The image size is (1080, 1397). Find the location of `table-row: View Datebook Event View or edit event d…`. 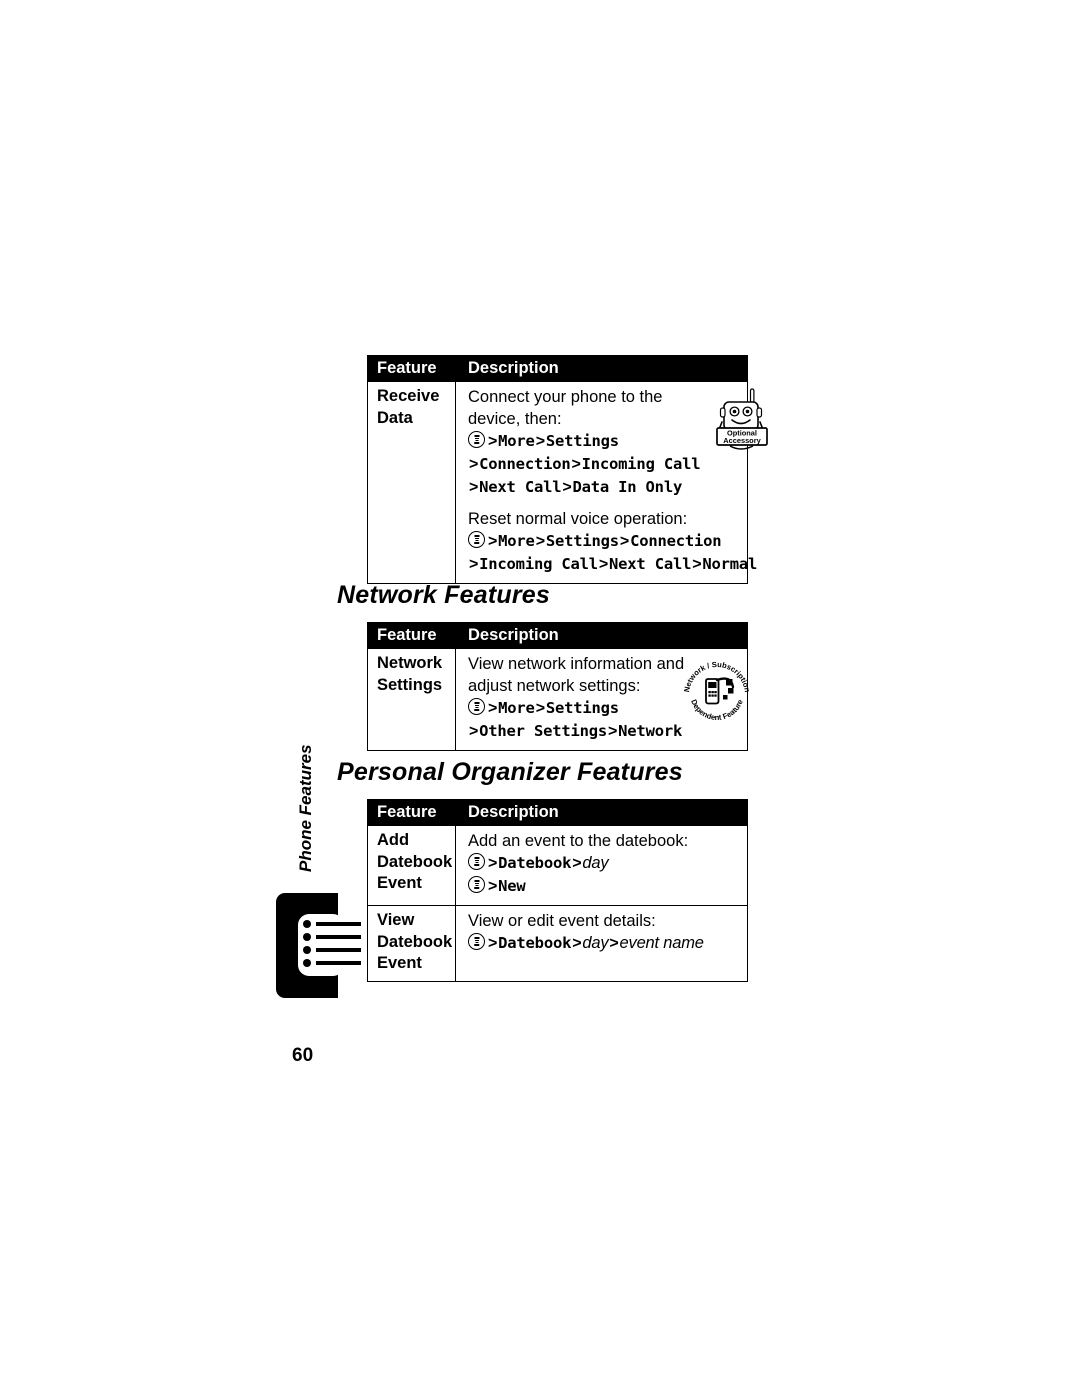

table-row: View Datebook Event View or edit event d… is located at coordinates (557, 943).